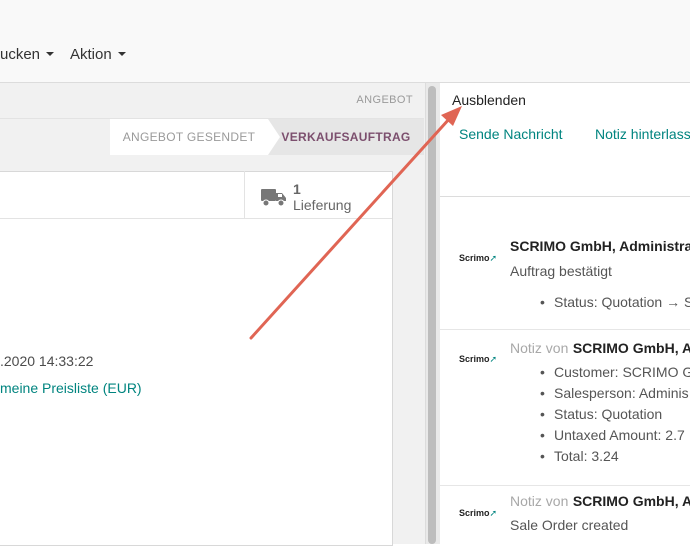  I want to click on status-step-quotation-sent: ANGEBOT GESENDET, so click(196, 137).